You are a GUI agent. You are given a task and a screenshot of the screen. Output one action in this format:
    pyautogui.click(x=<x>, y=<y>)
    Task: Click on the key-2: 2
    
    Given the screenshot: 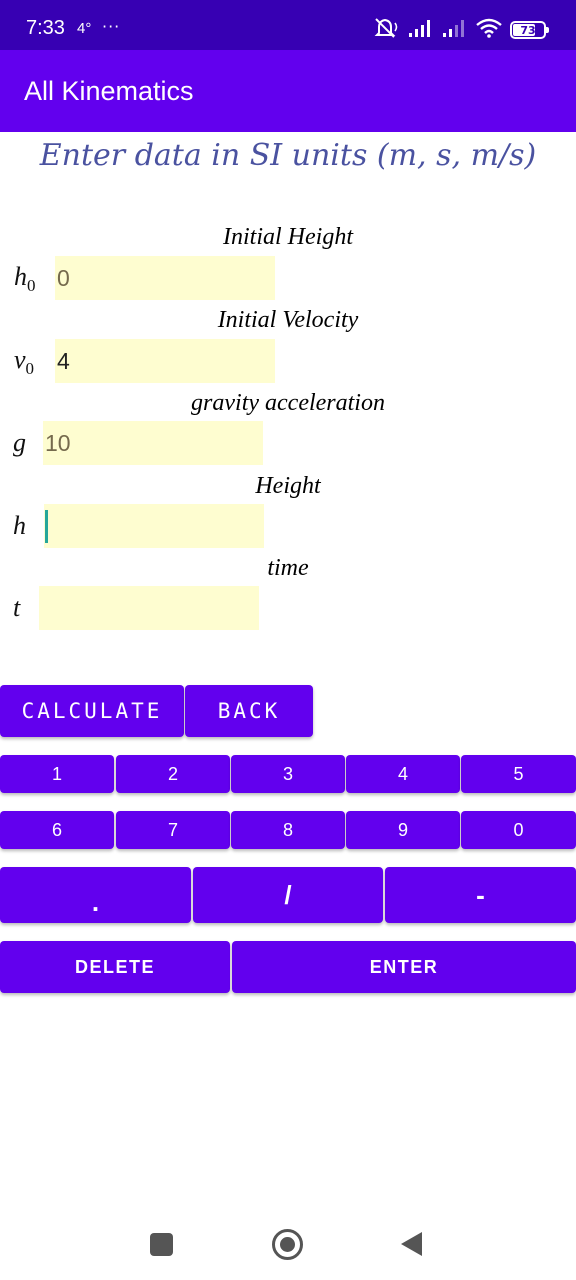 What is the action you would take?
    pyautogui.click(x=173, y=774)
    